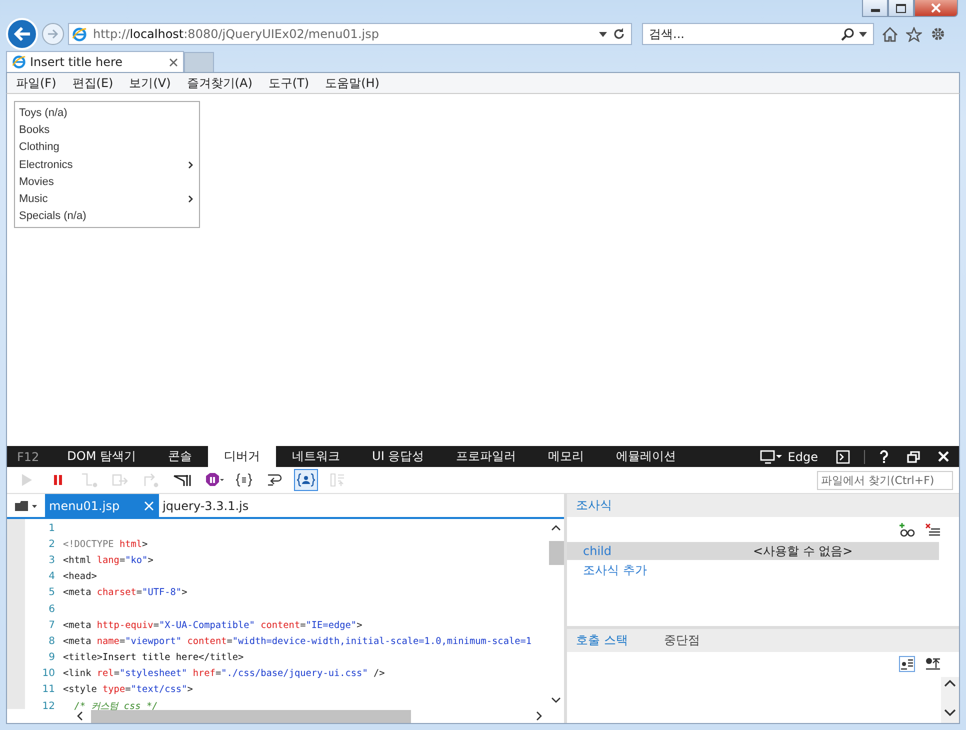  What do you see at coordinates (602, 640) in the screenshot?
I see `panel-tab: 호출 스택` at bounding box center [602, 640].